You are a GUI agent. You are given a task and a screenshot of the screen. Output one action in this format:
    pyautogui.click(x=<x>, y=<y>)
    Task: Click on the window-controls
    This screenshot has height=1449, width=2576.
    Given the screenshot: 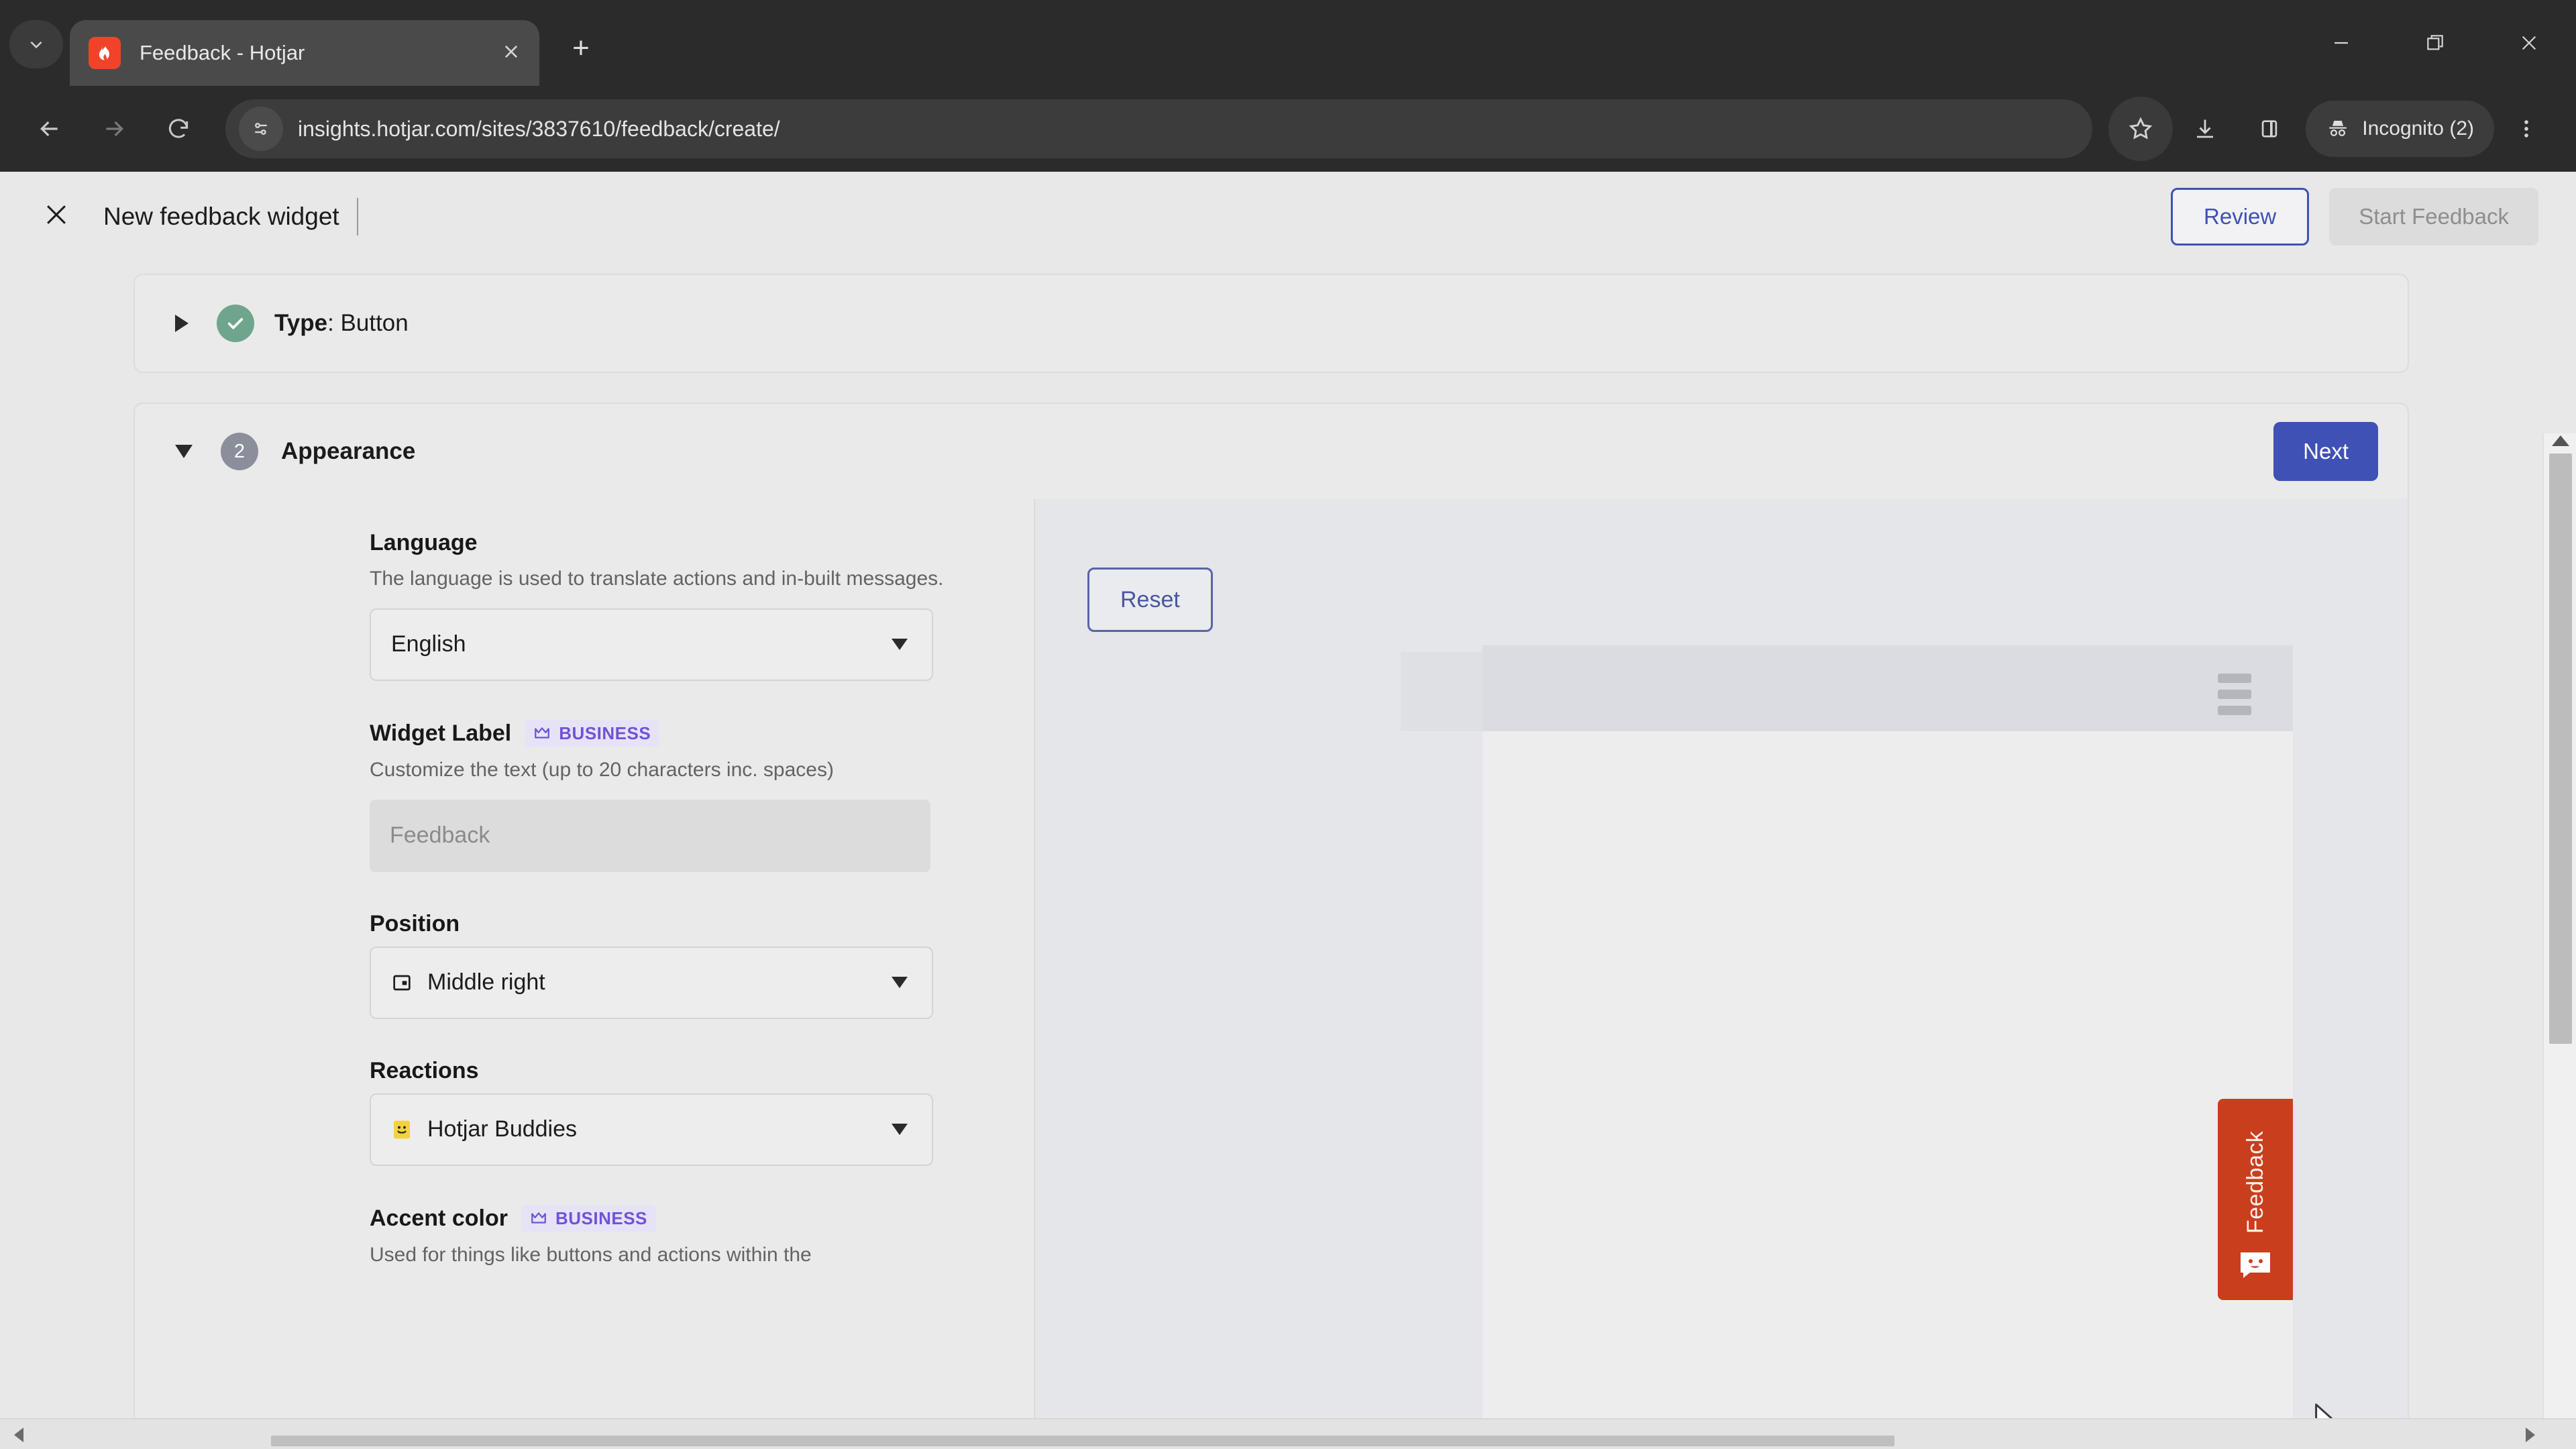 What is the action you would take?
    pyautogui.click(x=2435, y=43)
    